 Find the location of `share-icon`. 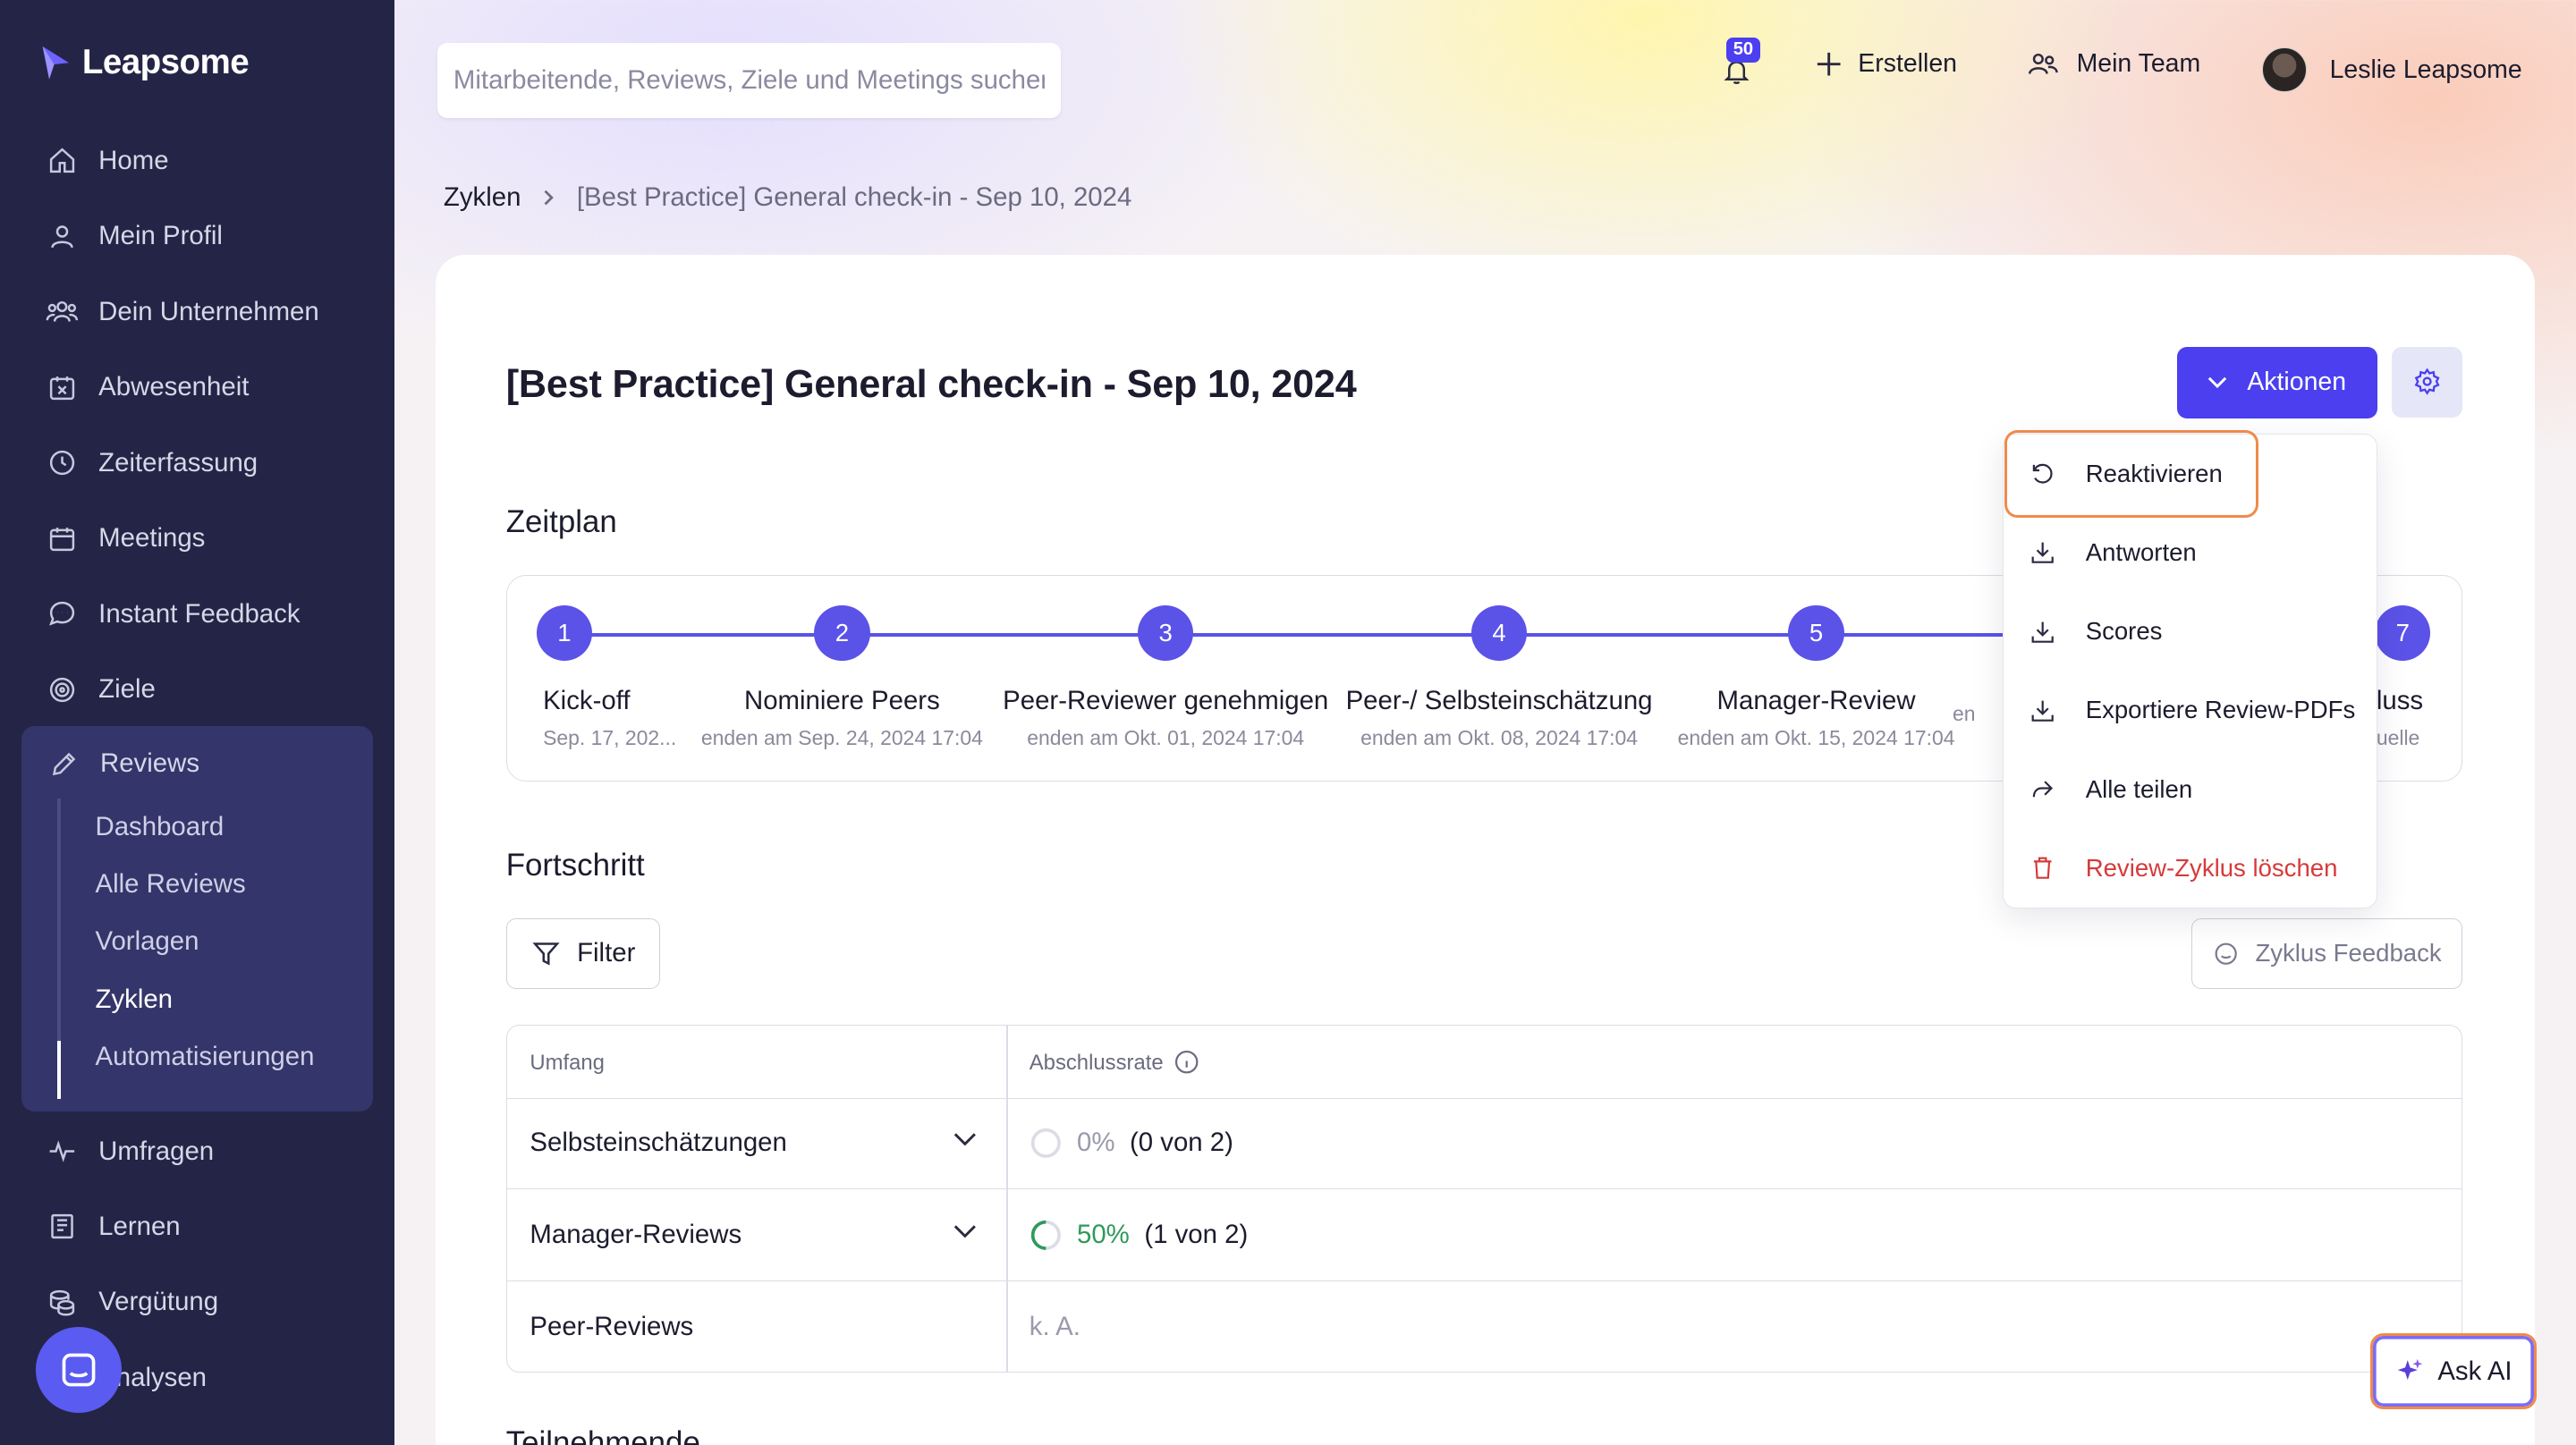

share-icon is located at coordinates (2043, 789).